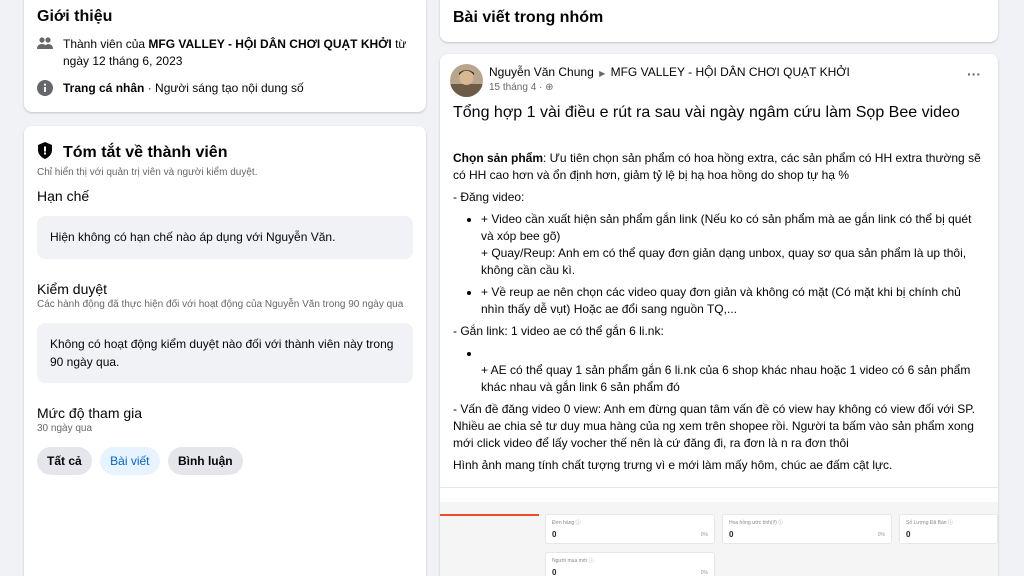 The image size is (1024, 576). Describe the element at coordinates (45, 153) in the screenshot. I see `shield-icon` at that location.